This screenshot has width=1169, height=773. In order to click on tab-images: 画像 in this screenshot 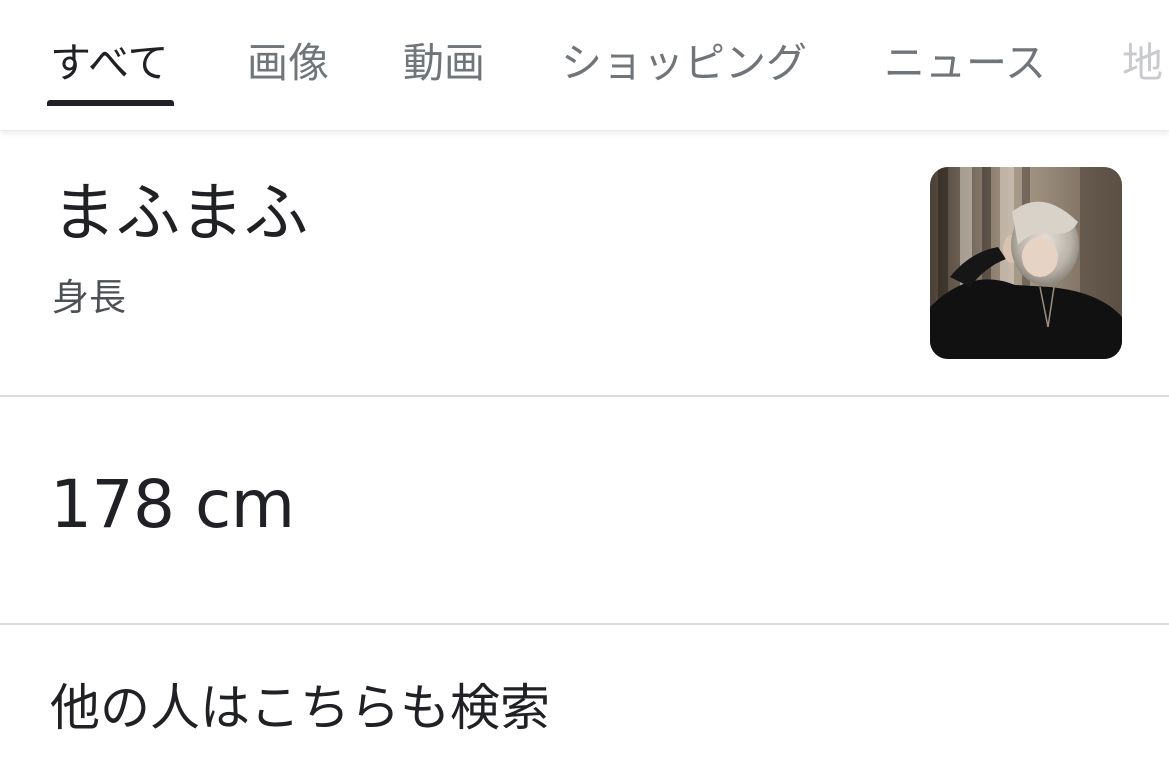, I will do `click(288, 63)`.